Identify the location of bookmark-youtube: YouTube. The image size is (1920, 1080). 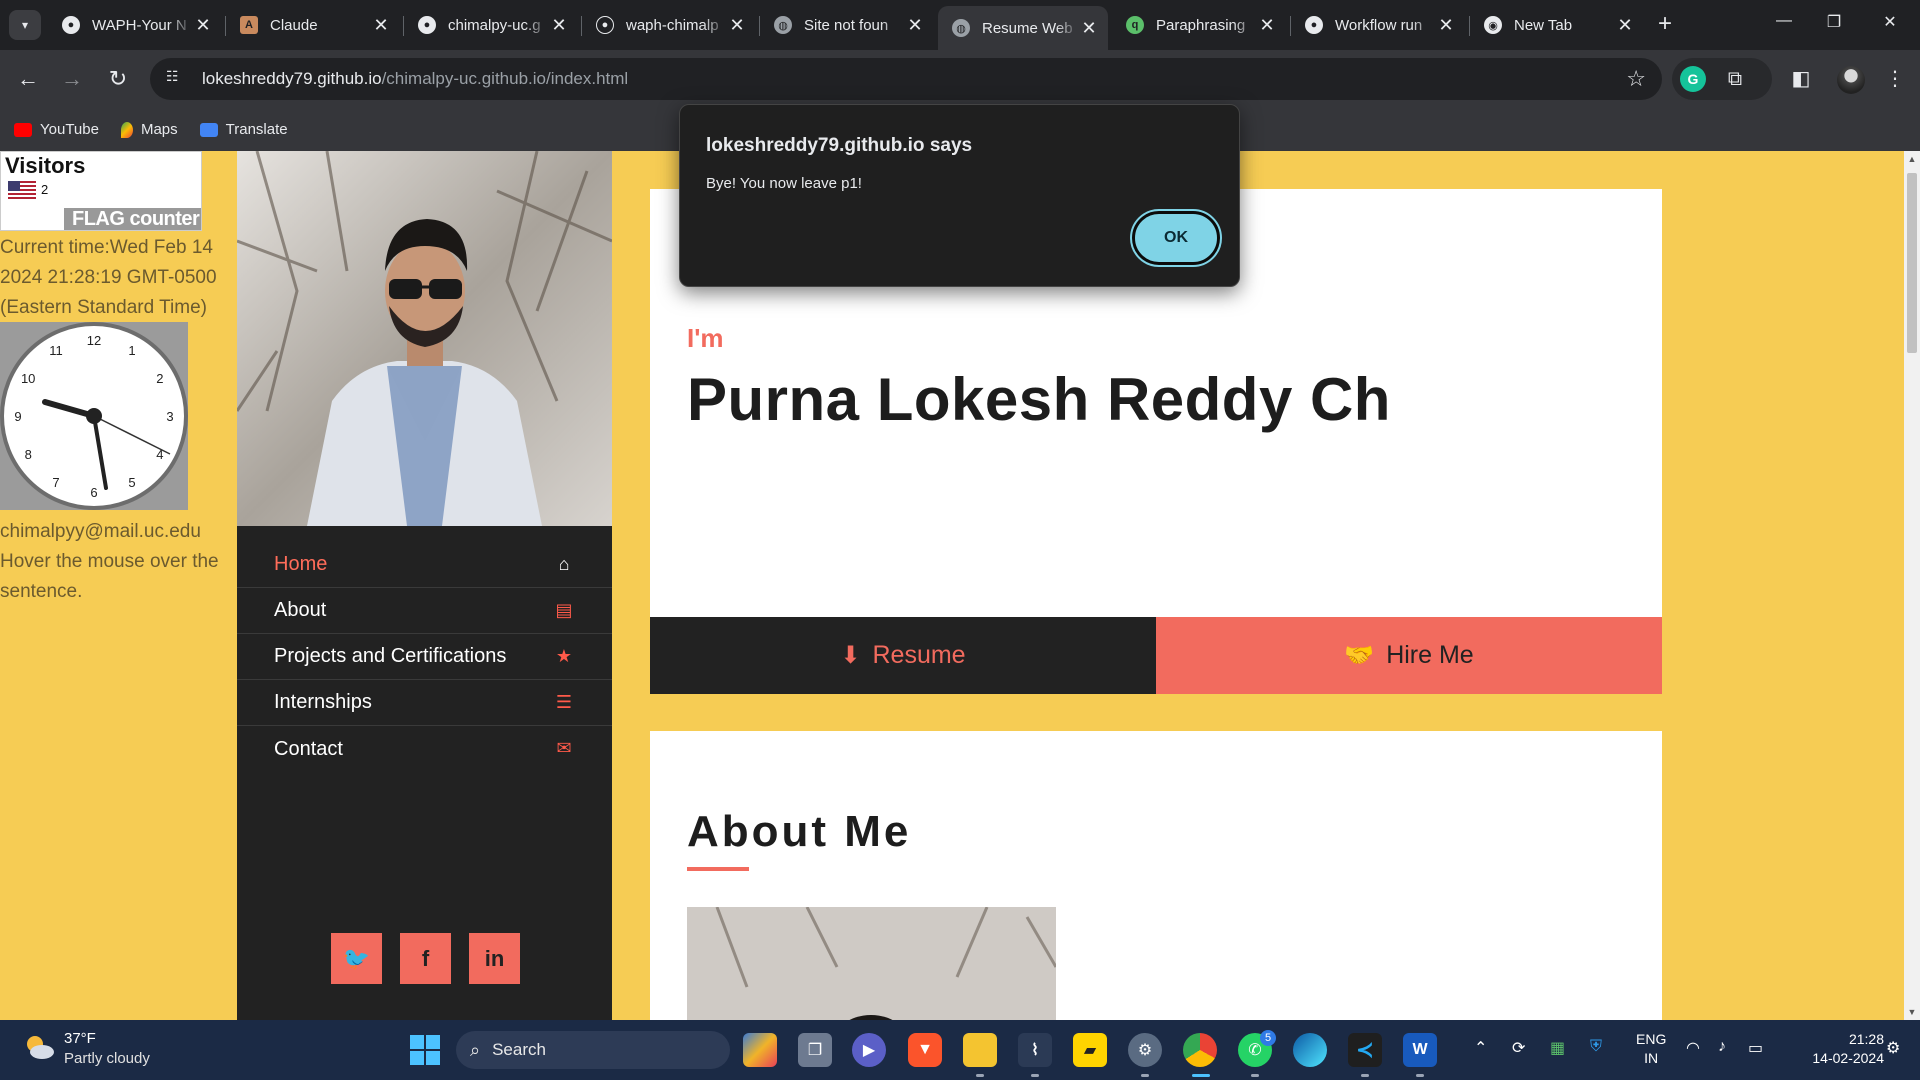
(56, 129).